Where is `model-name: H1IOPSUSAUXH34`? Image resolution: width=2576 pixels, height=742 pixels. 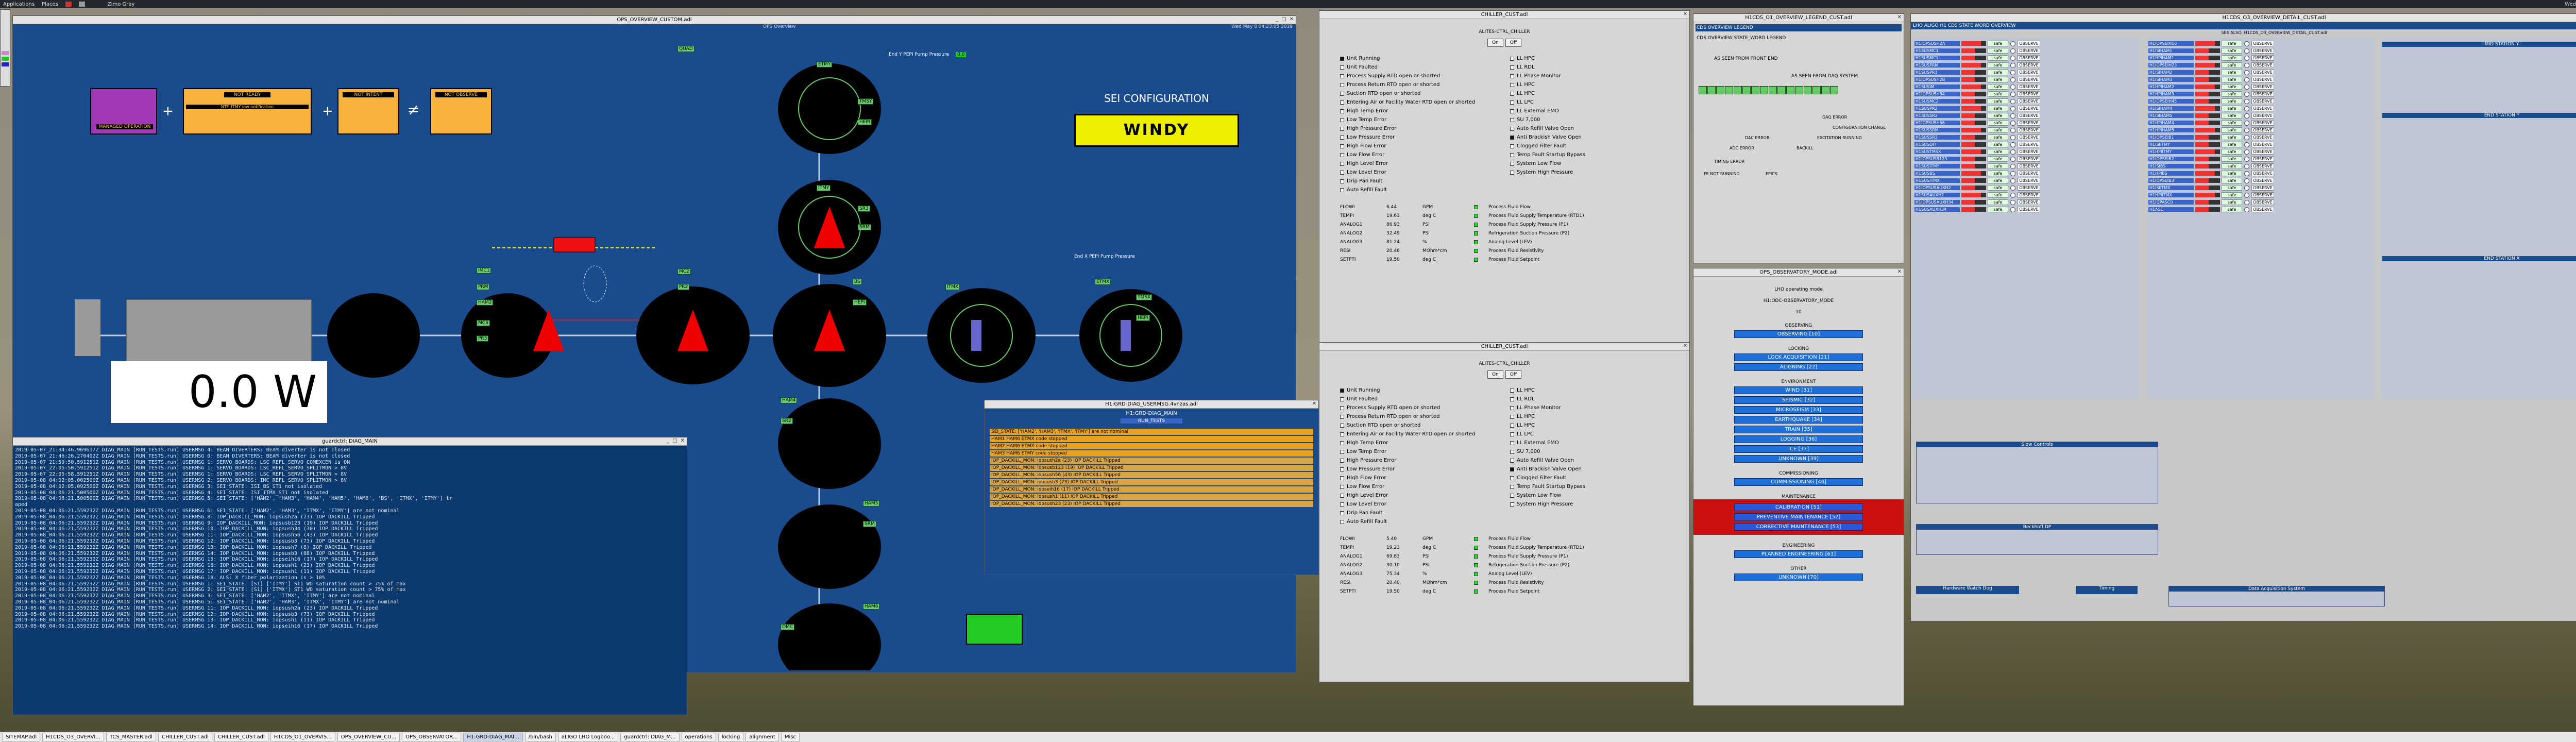
model-name: H1IOPSUSAUXH34 is located at coordinates (1937, 202).